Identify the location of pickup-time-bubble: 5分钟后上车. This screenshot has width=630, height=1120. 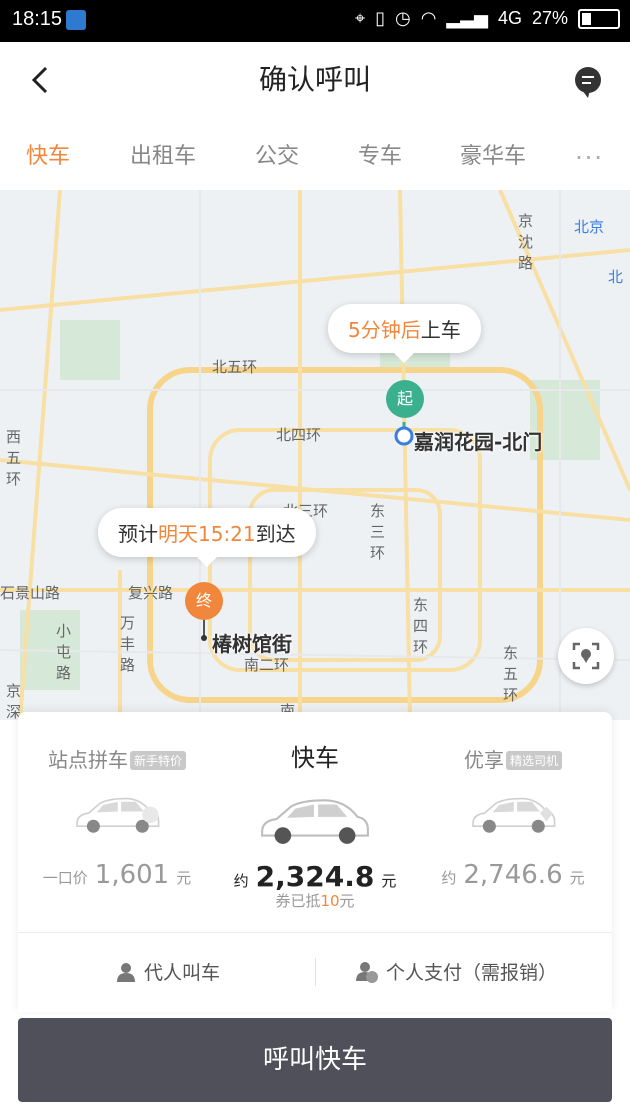
(404, 333).